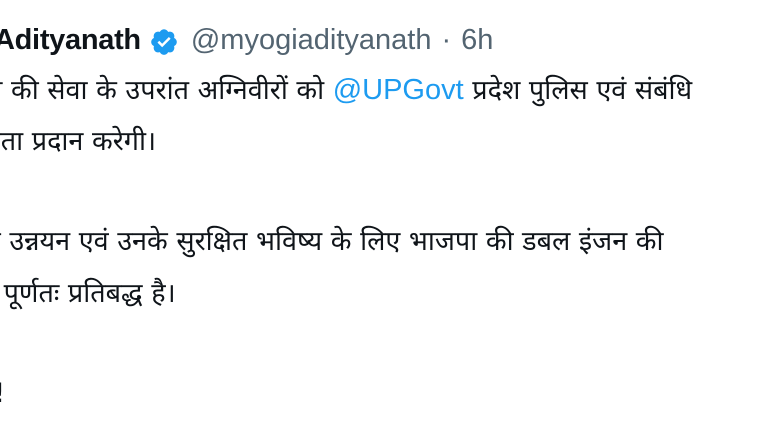 The image size is (768, 432). Describe the element at coordinates (78, 141) in the screenshot. I see `paragraph-1-line-2: कता प्रदान करेगी।` at that location.